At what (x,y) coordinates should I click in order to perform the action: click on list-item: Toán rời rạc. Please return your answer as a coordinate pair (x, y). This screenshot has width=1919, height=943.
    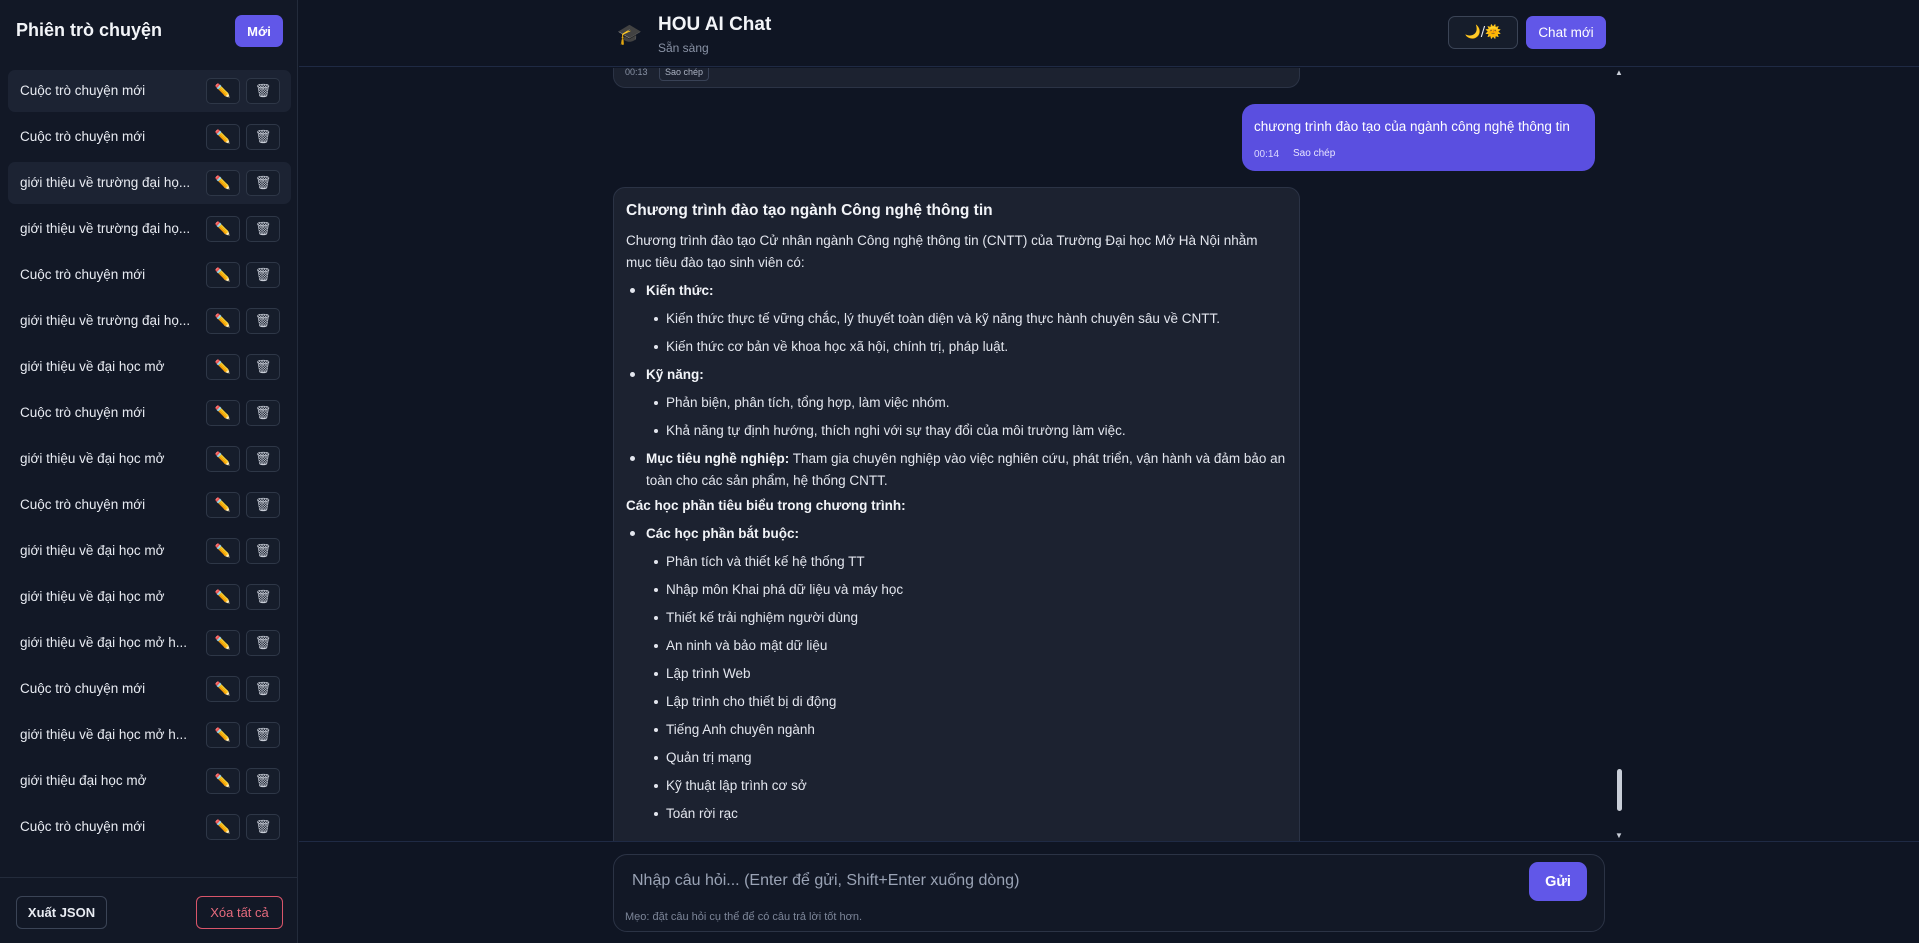
    Looking at the image, I should click on (966, 814).